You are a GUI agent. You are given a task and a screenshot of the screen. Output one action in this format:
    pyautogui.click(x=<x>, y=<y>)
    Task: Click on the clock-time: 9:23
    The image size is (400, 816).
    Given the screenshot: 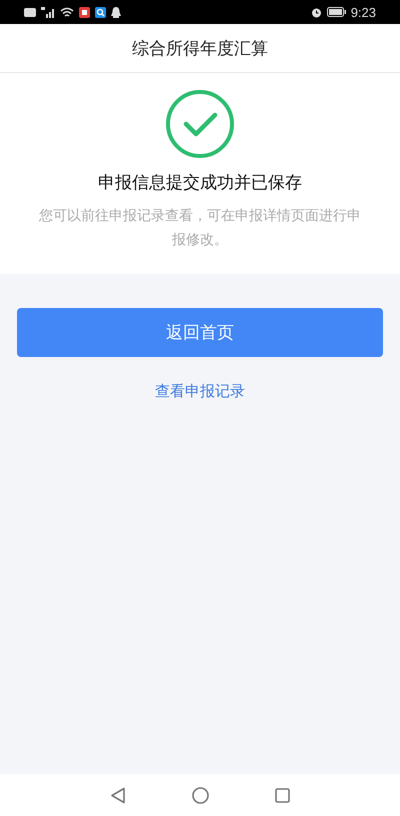 What is the action you would take?
    pyautogui.click(x=363, y=12)
    